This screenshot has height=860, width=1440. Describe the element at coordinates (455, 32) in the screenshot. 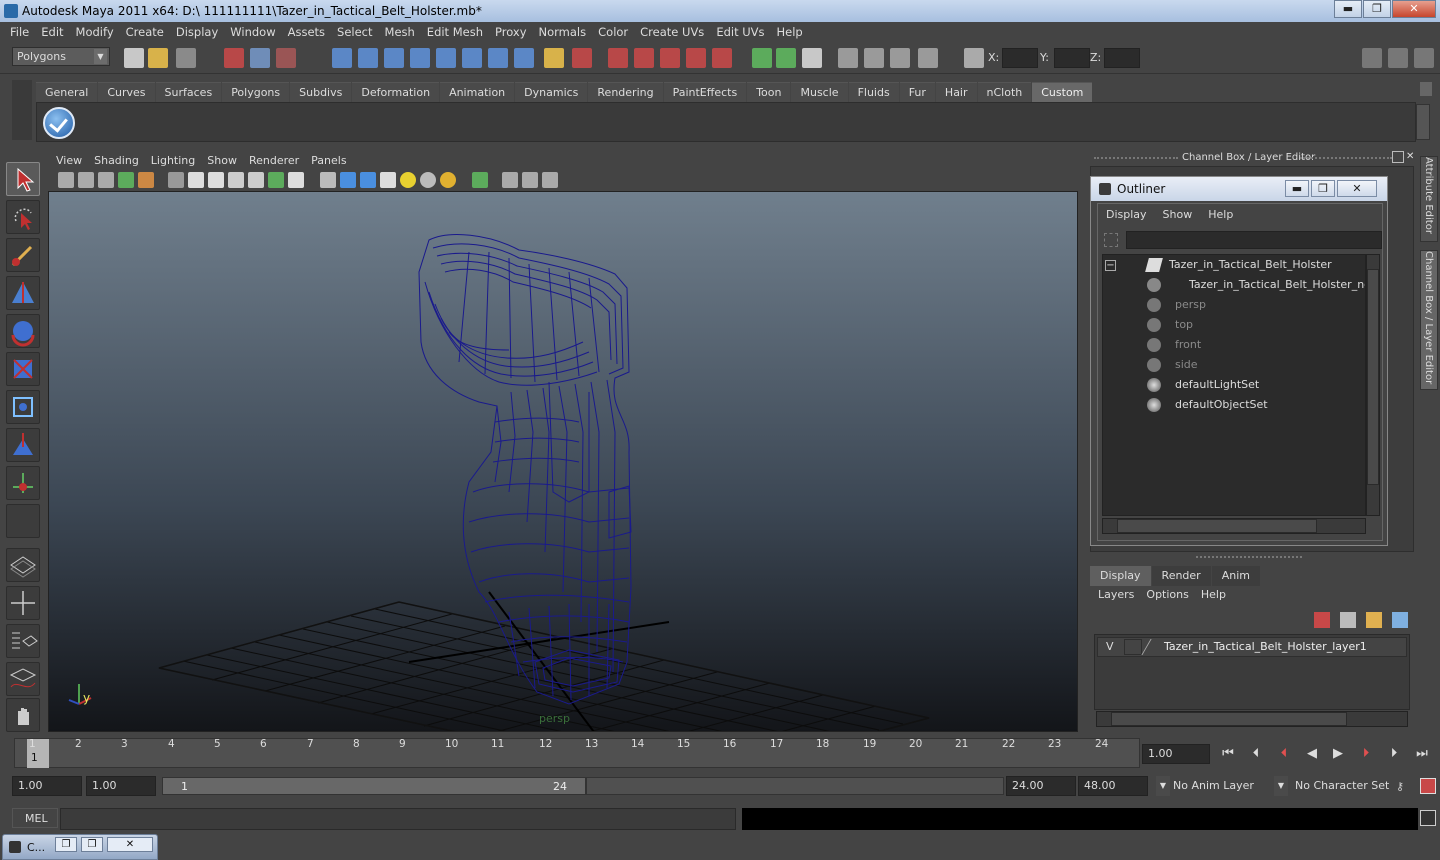

I see `menu-edit-mesh: Edit Mesh` at that location.